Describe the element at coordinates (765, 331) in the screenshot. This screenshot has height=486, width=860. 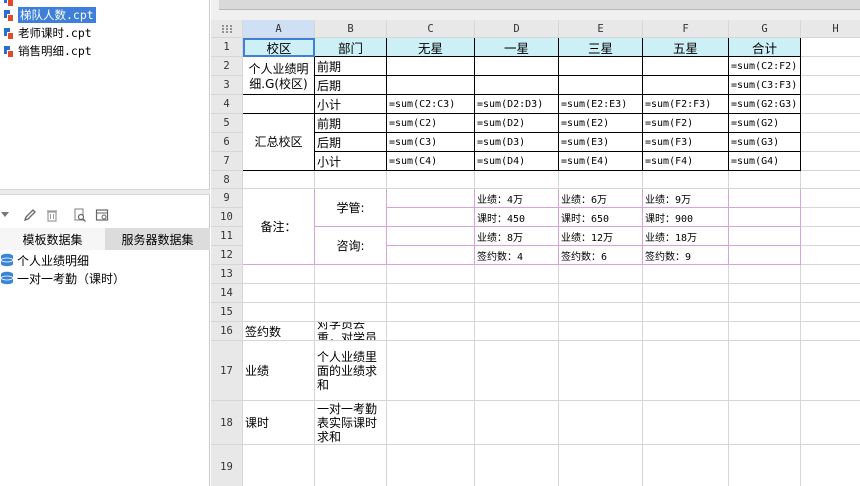
I see `cell-g16` at that location.